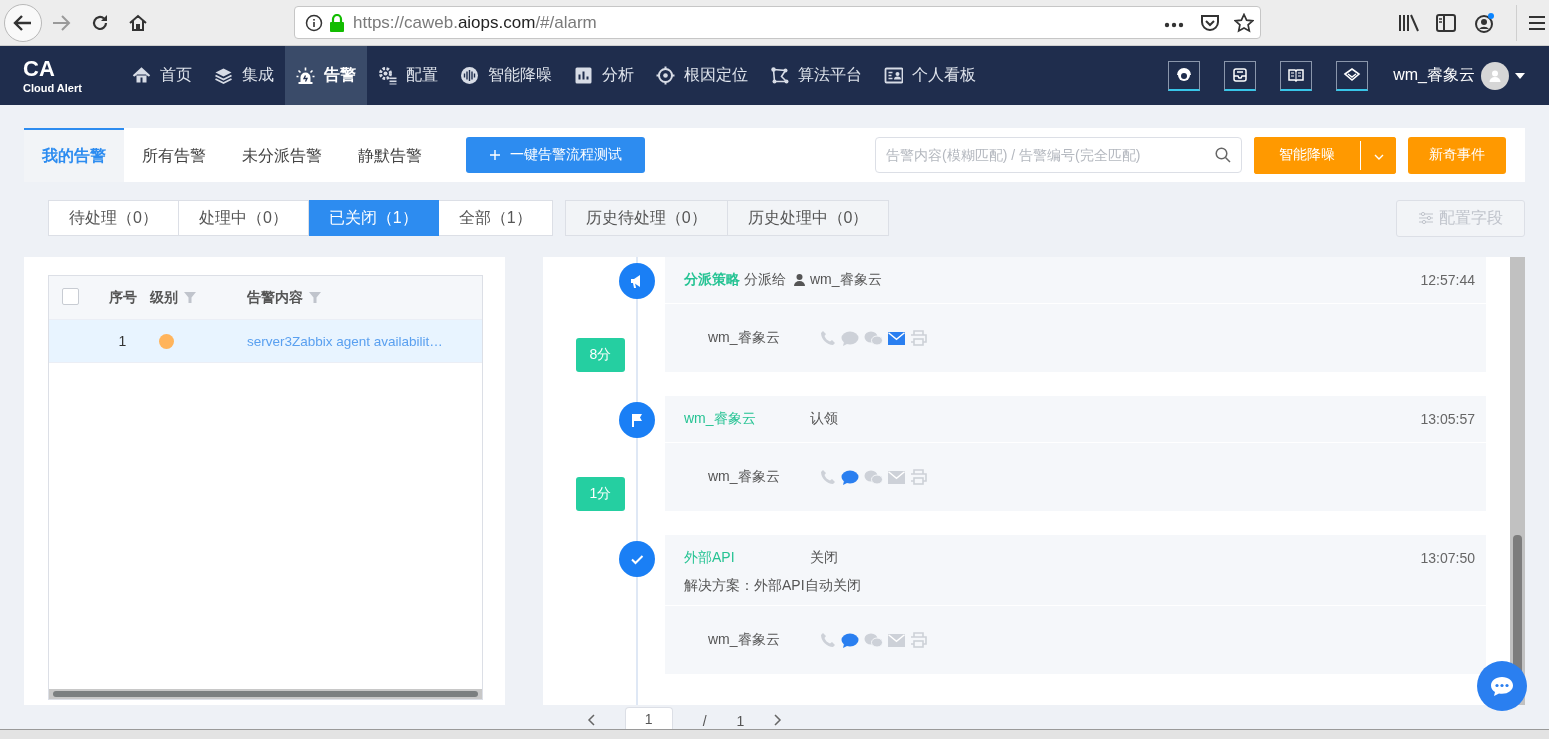 This screenshot has width=1549, height=739. I want to click on column-header: 级别, so click(164, 297).